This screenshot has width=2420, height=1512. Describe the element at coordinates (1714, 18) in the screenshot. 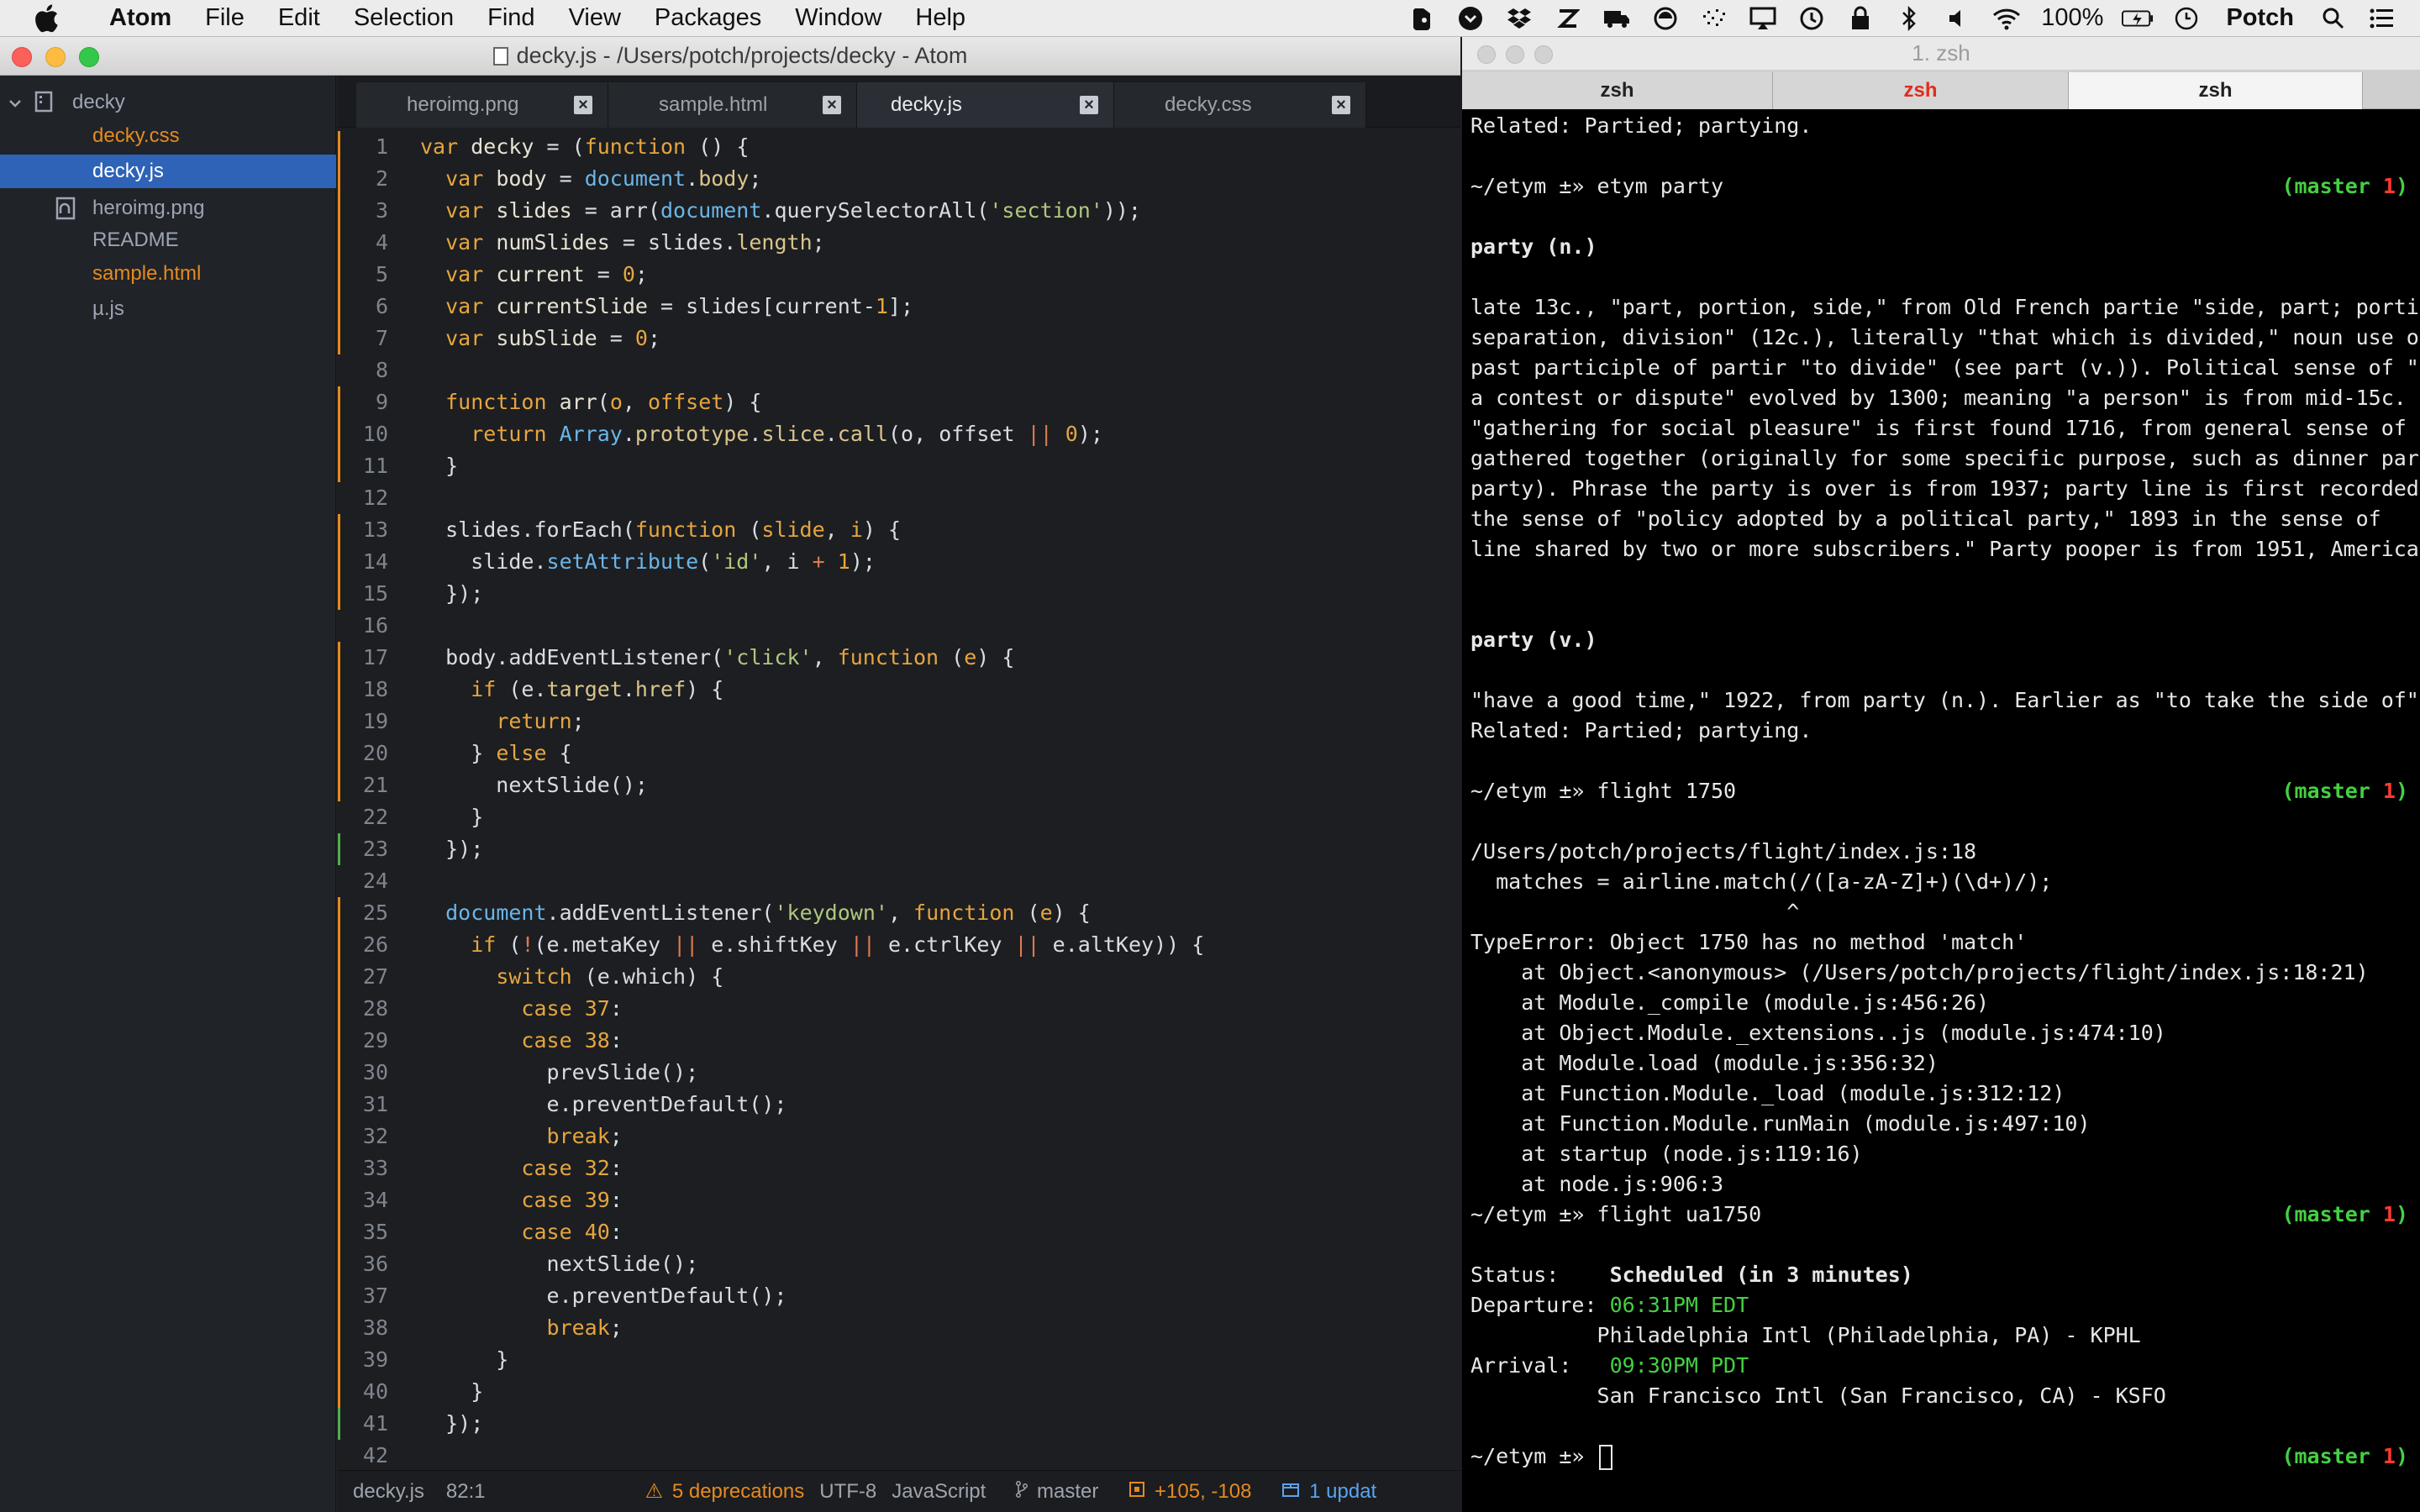

I see `activity-grid-icon` at that location.